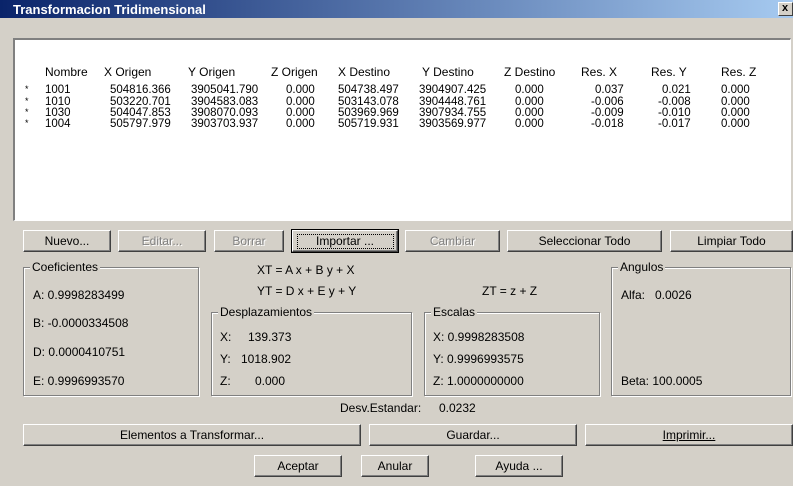  I want to click on column-header-y-origen: Y Origen, so click(211, 72).